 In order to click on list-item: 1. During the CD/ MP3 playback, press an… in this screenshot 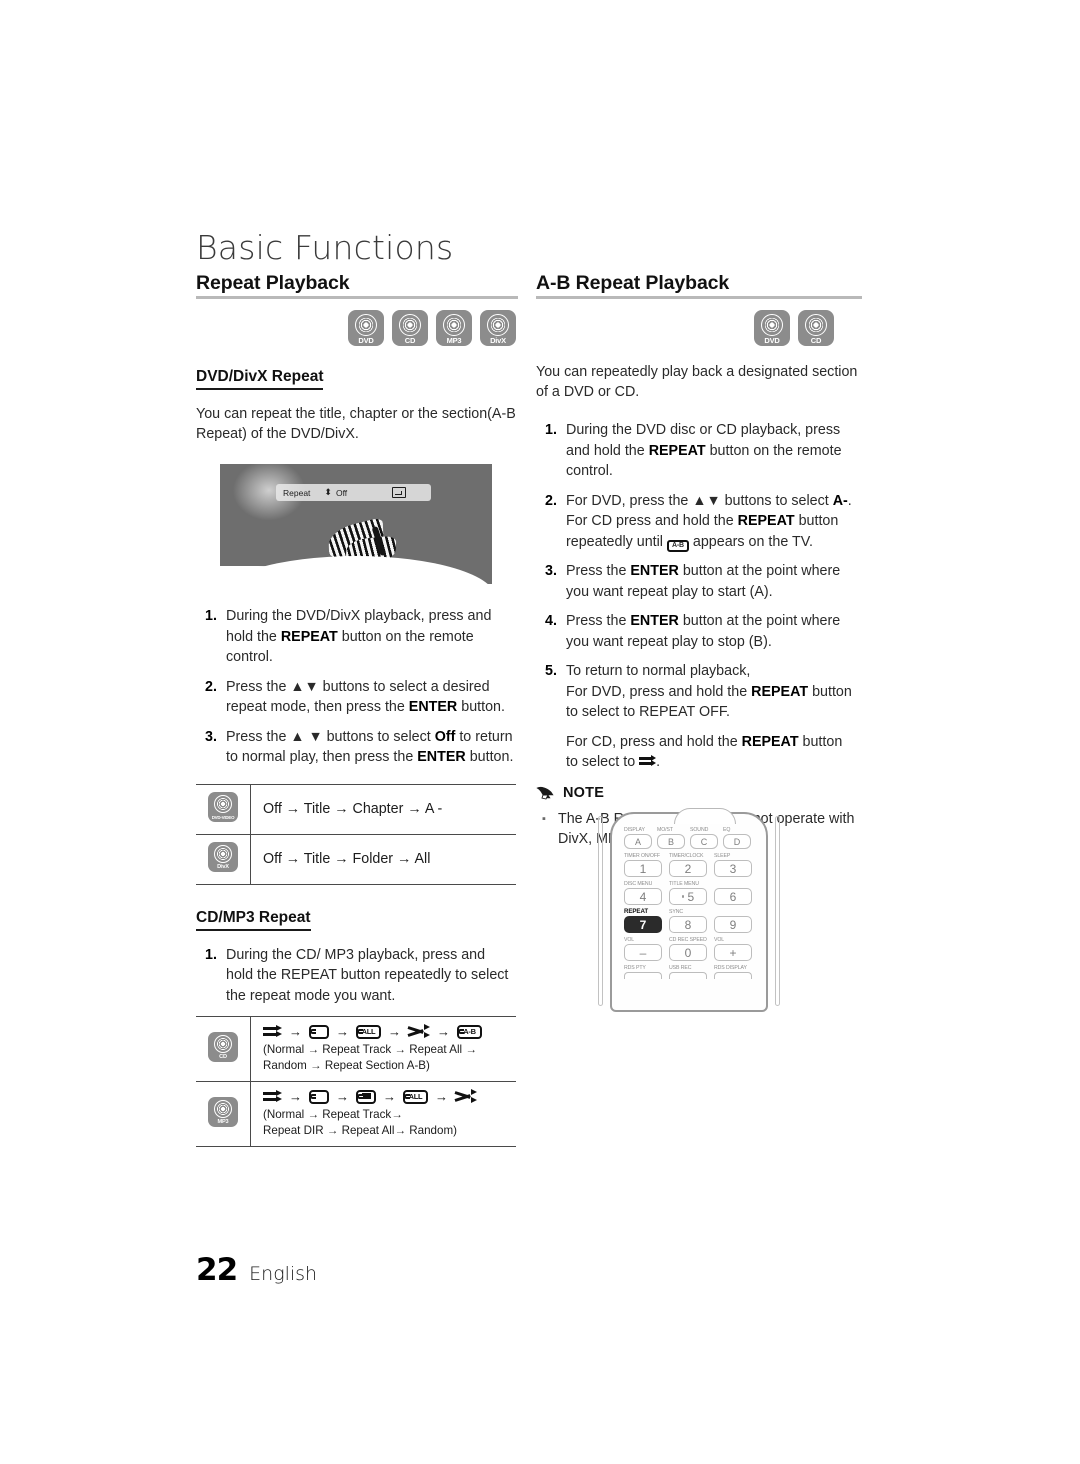, I will do `click(356, 976)`.